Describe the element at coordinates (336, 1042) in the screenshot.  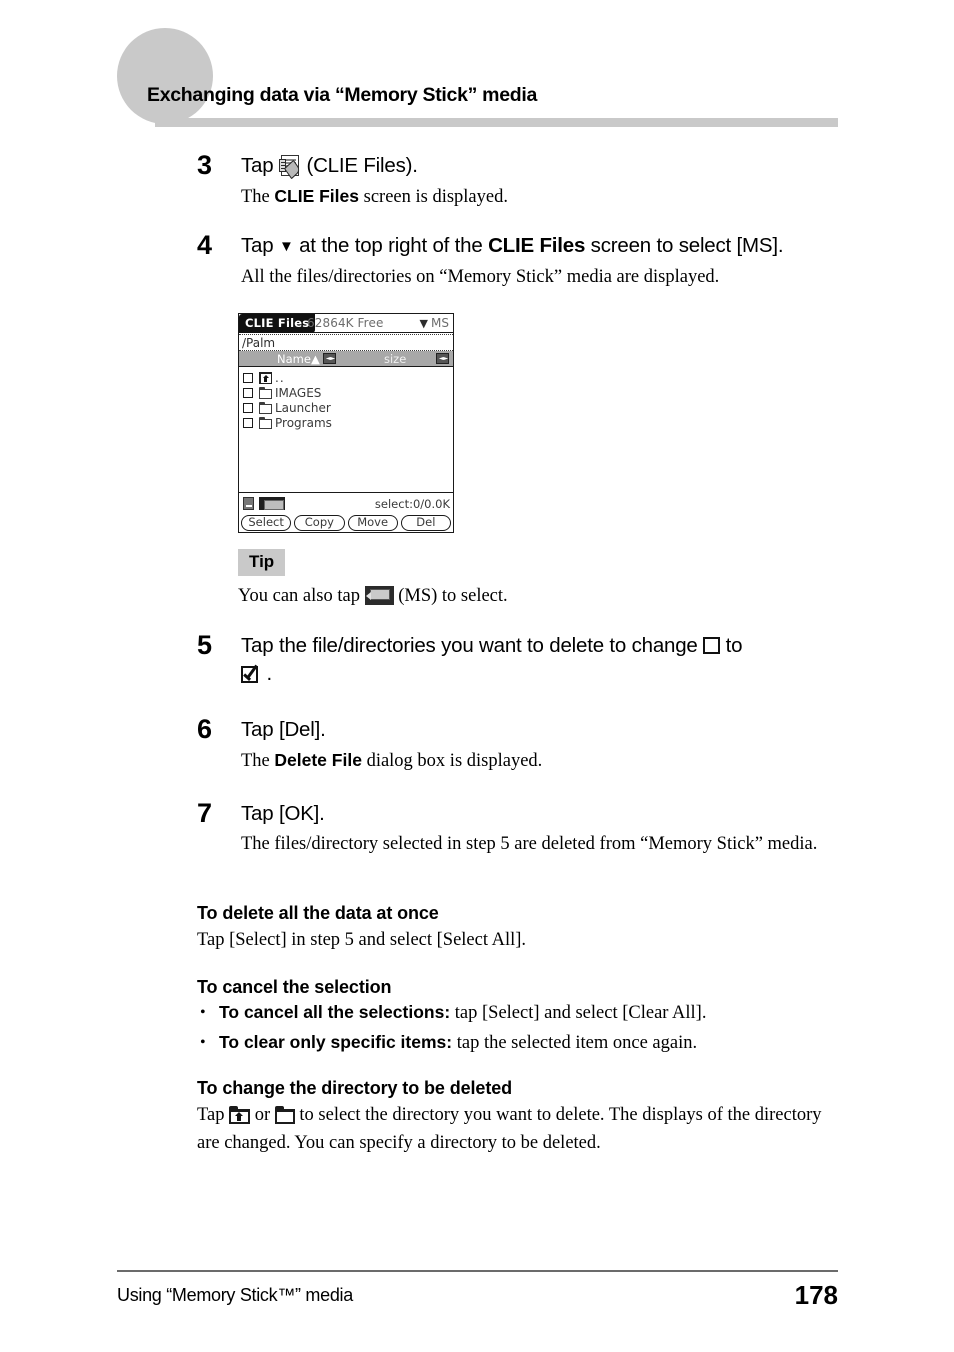
I see `bullet-label: To clear only specific items:` at that location.